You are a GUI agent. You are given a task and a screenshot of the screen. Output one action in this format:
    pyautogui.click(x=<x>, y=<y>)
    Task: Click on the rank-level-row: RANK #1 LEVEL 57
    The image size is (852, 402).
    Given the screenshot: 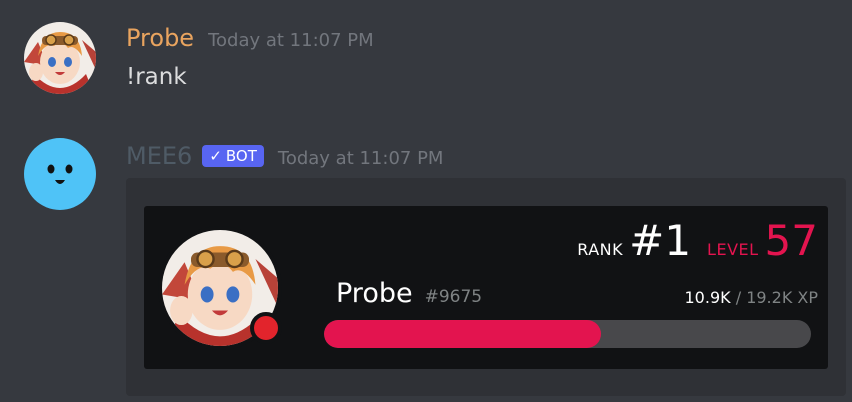 What is the action you would take?
    pyautogui.click(x=697, y=240)
    